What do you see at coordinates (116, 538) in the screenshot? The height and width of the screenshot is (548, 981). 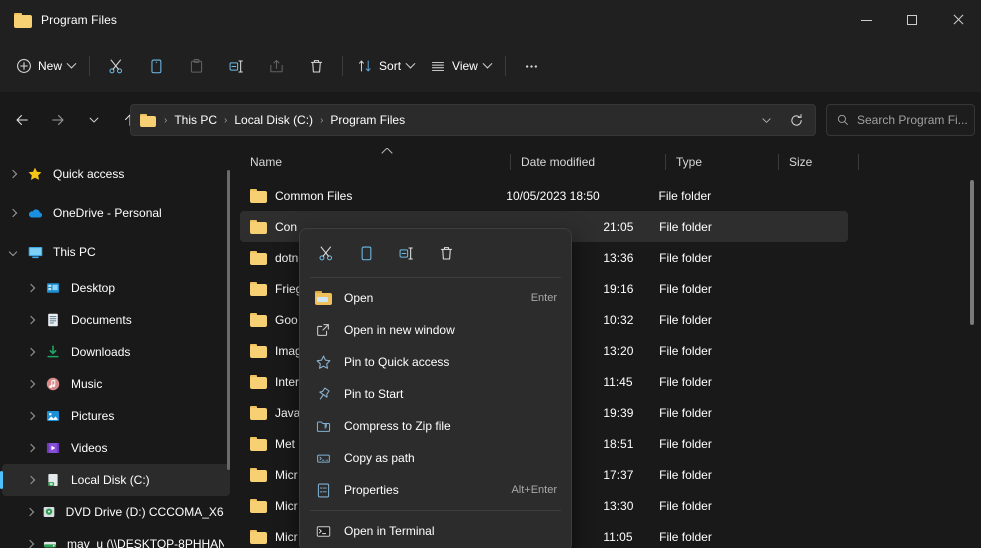 I see `sidebar-item-network-drive: mav_u (\\DESKTOP-8PHHAN9\l` at bounding box center [116, 538].